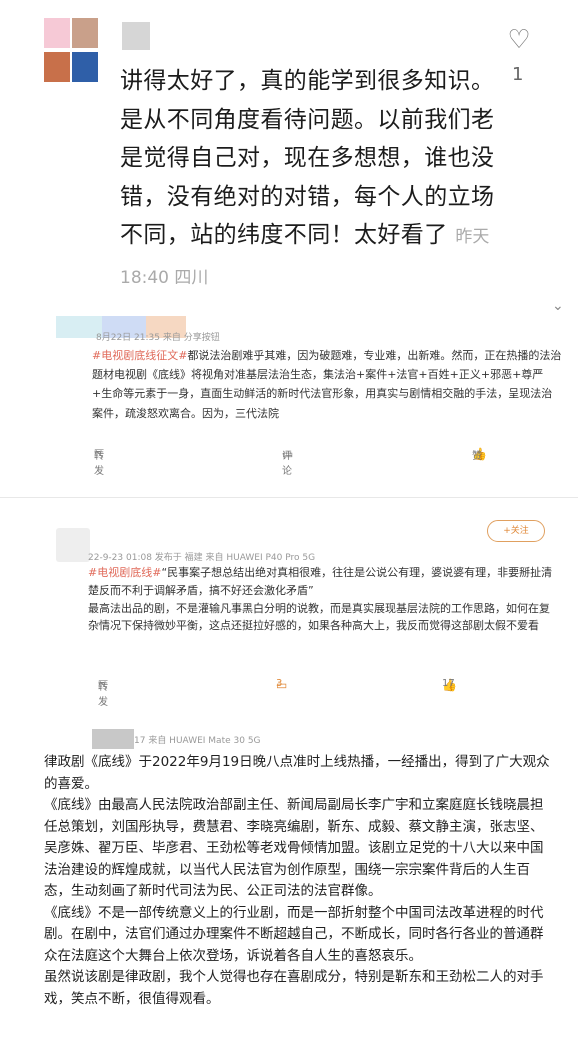 The image size is (578, 1055). What do you see at coordinates (519, 40) in the screenshot?
I see `heart-icon: ♡` at bounding box center [519, 40].